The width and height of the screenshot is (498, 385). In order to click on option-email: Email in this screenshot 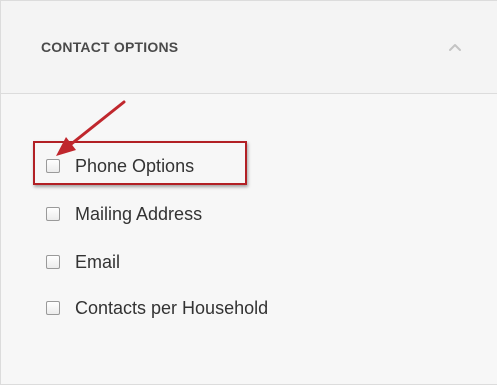, I will do `click(83, 262)`.